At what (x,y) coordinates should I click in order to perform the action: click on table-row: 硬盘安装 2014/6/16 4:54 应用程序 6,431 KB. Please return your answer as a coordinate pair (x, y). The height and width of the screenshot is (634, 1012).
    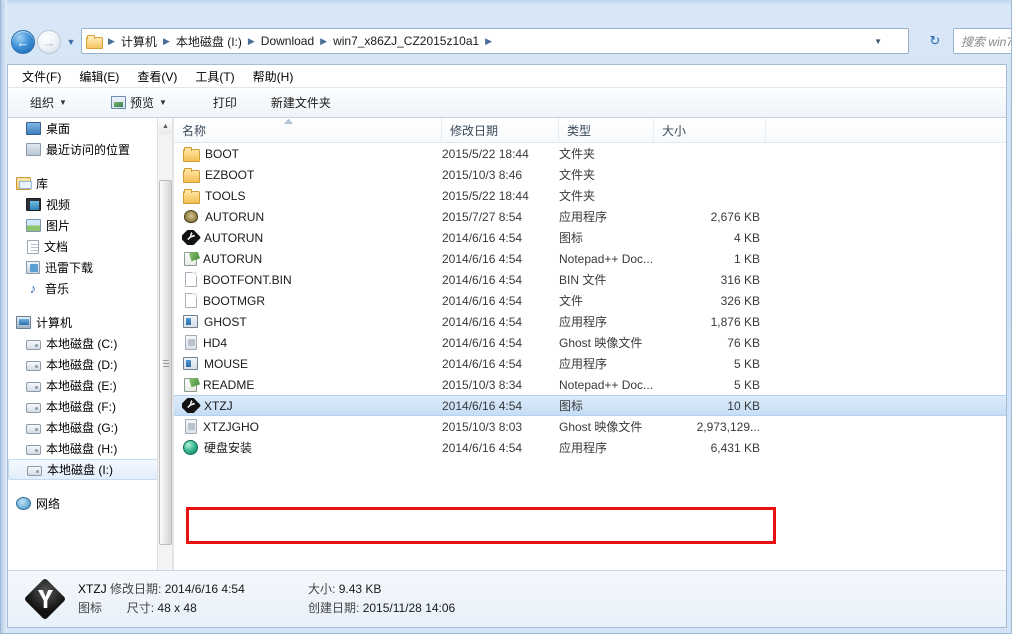
    Looking at the image, I should click on (590, 447).